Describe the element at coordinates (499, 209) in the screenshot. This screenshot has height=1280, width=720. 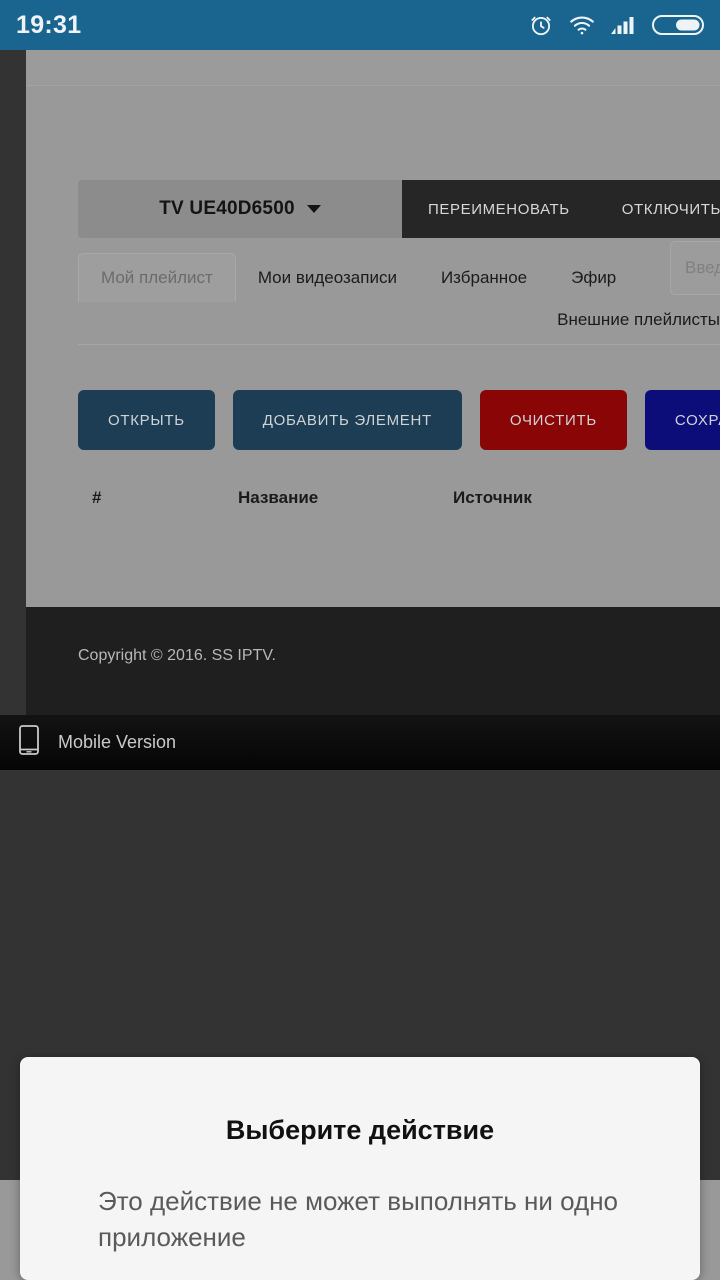
I see `rename-button: ПЕРЕИМЕНОВАТЬ` at that location.